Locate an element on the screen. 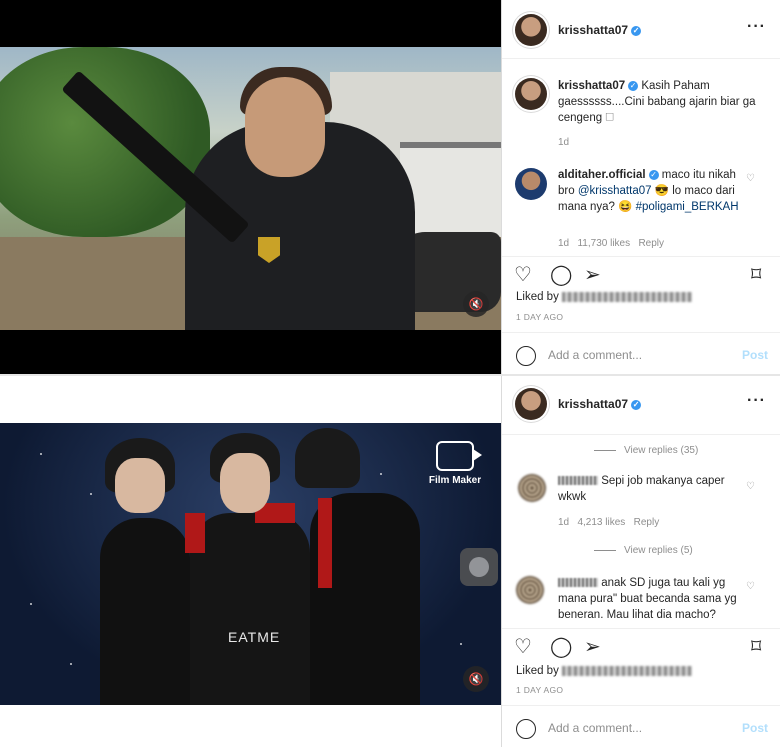 This screenshot has height=747, width=780. comment-meta: 1d 4,213 likes Reply is located at coordinates (609, 522).